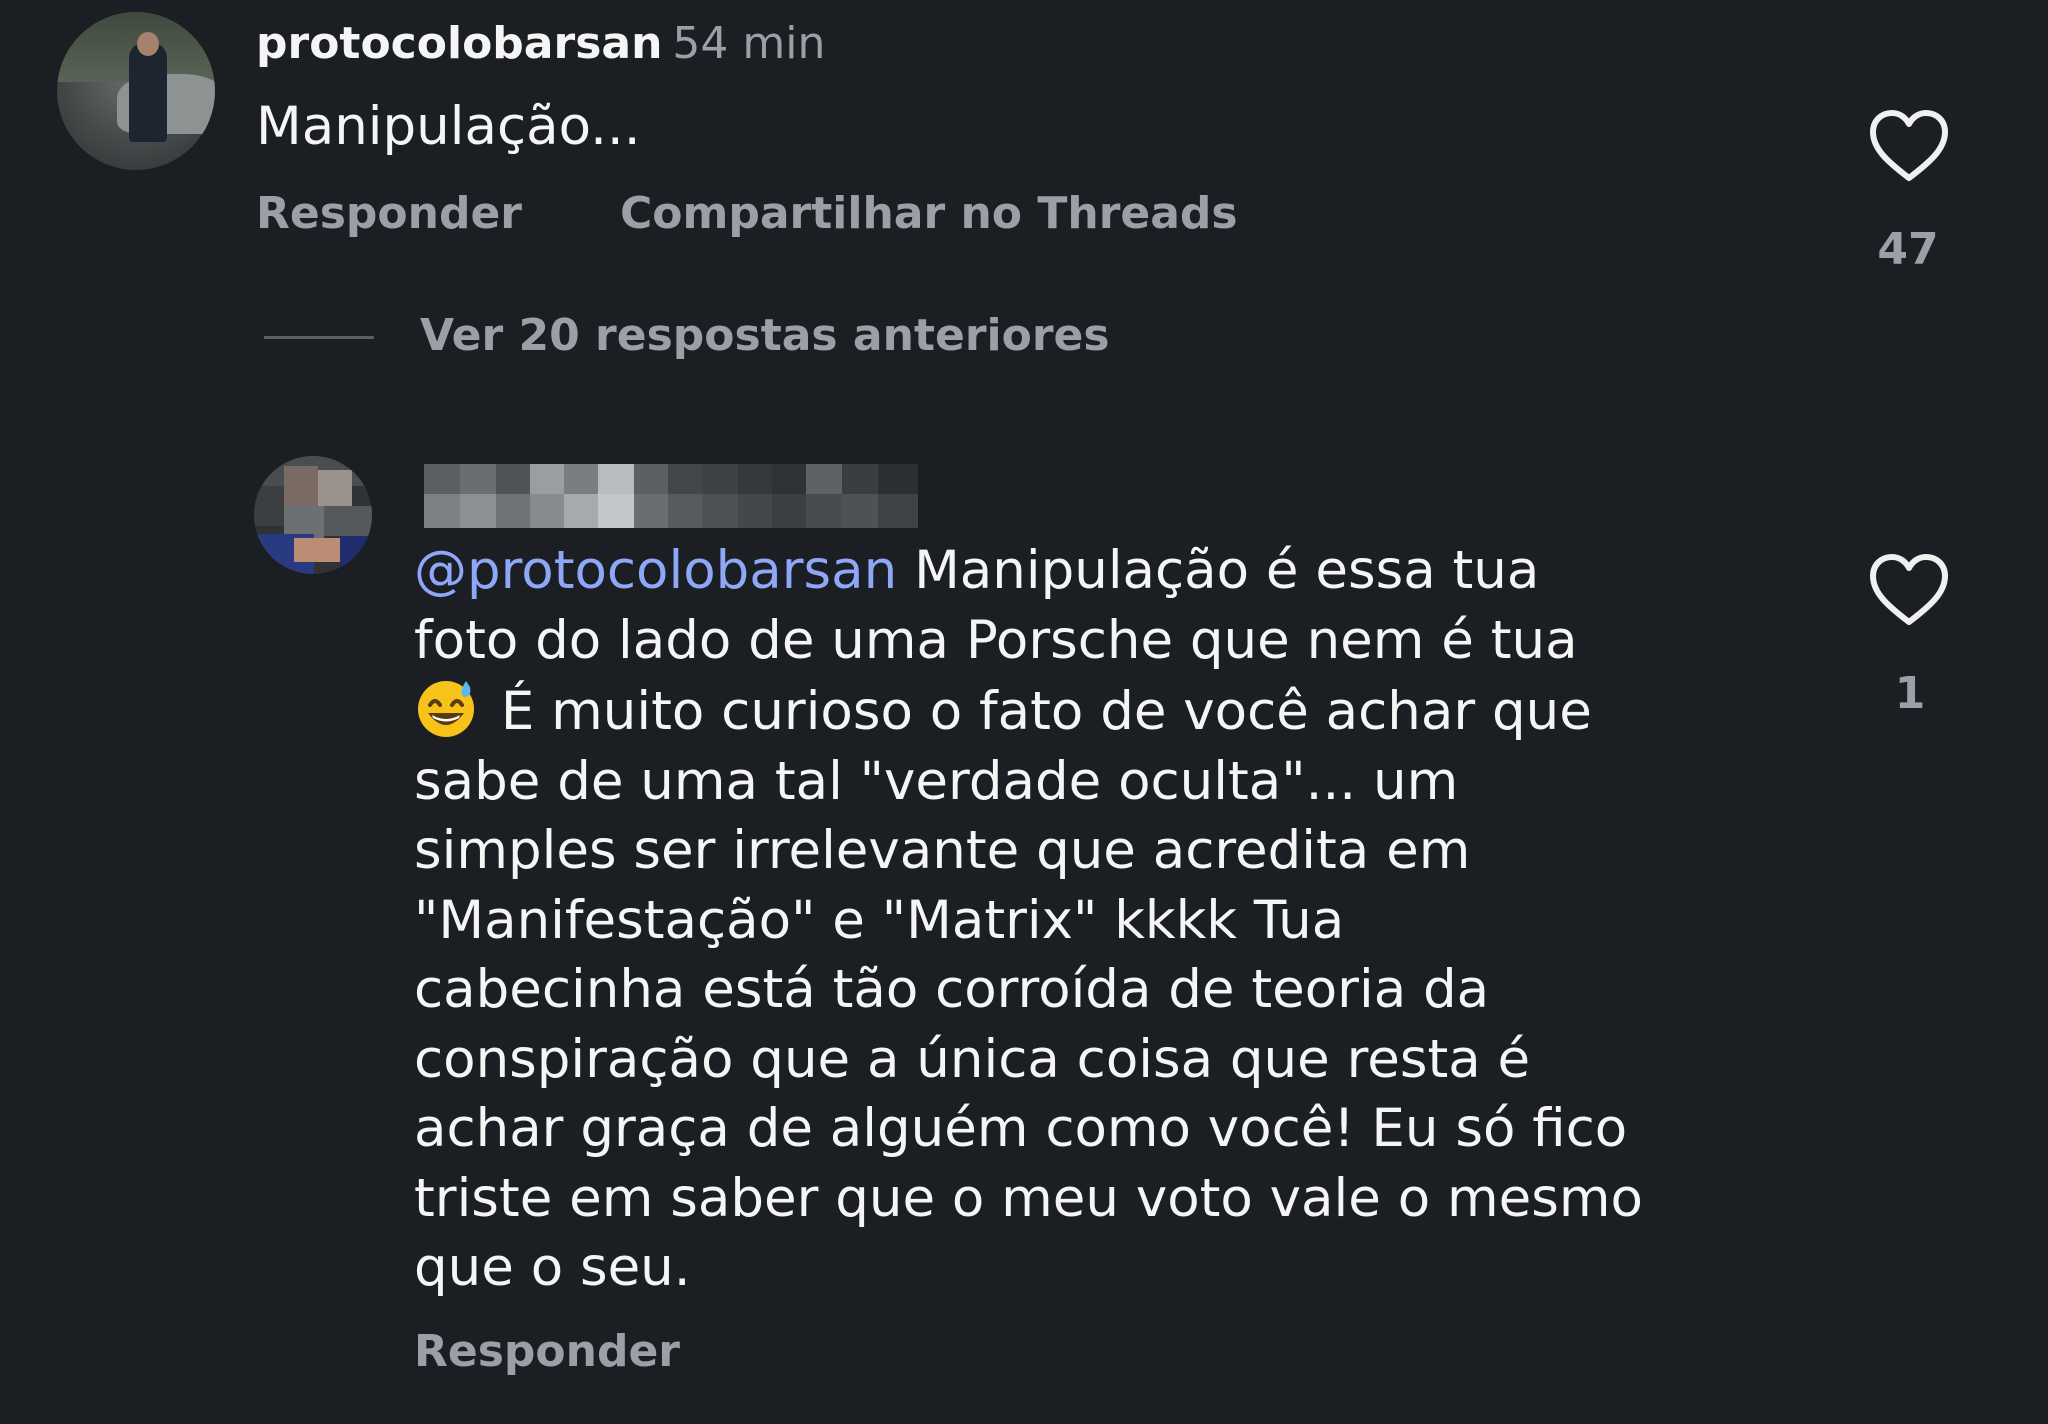 Image resolution: width=2048 pixels, height=1424 pixels. What do you see at coordinates (1910, 693) in the screenshot?
I see `reply-like-count: 1` at bounding box center [1910, 693].